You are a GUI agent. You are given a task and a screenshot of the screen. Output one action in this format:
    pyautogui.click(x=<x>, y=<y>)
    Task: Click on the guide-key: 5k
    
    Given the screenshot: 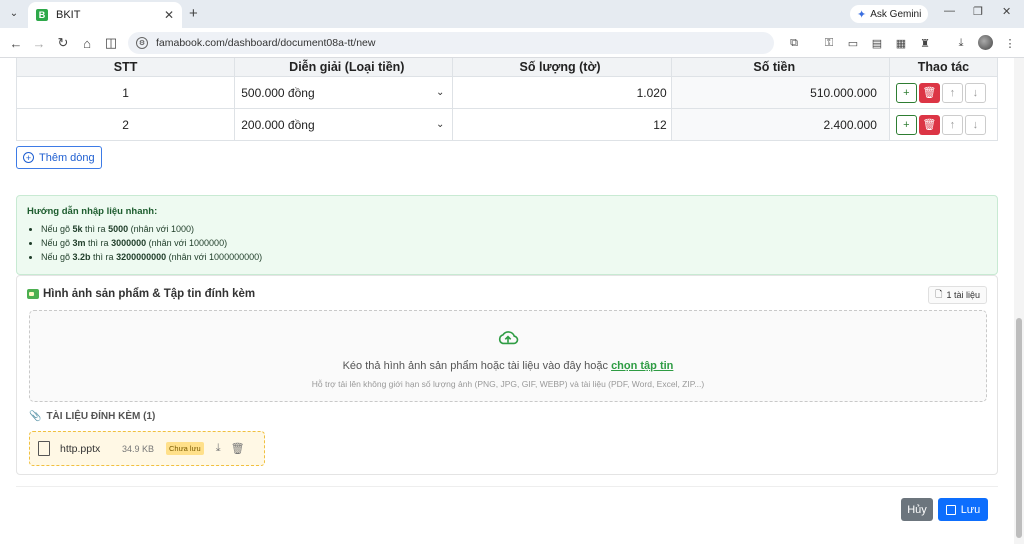 What is the action you would take?
    pyautogui.click(x=77, y=229)
    